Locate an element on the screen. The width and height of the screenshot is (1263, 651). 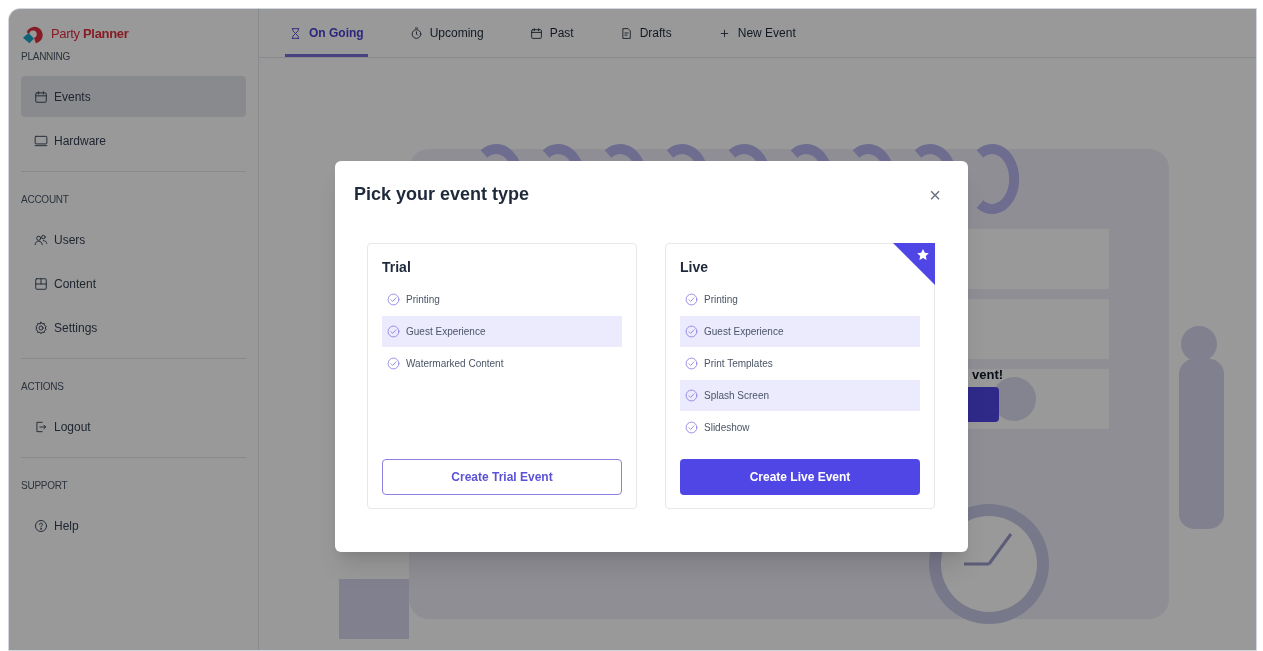
plan-title: Live is located at coordinates (694, 267).